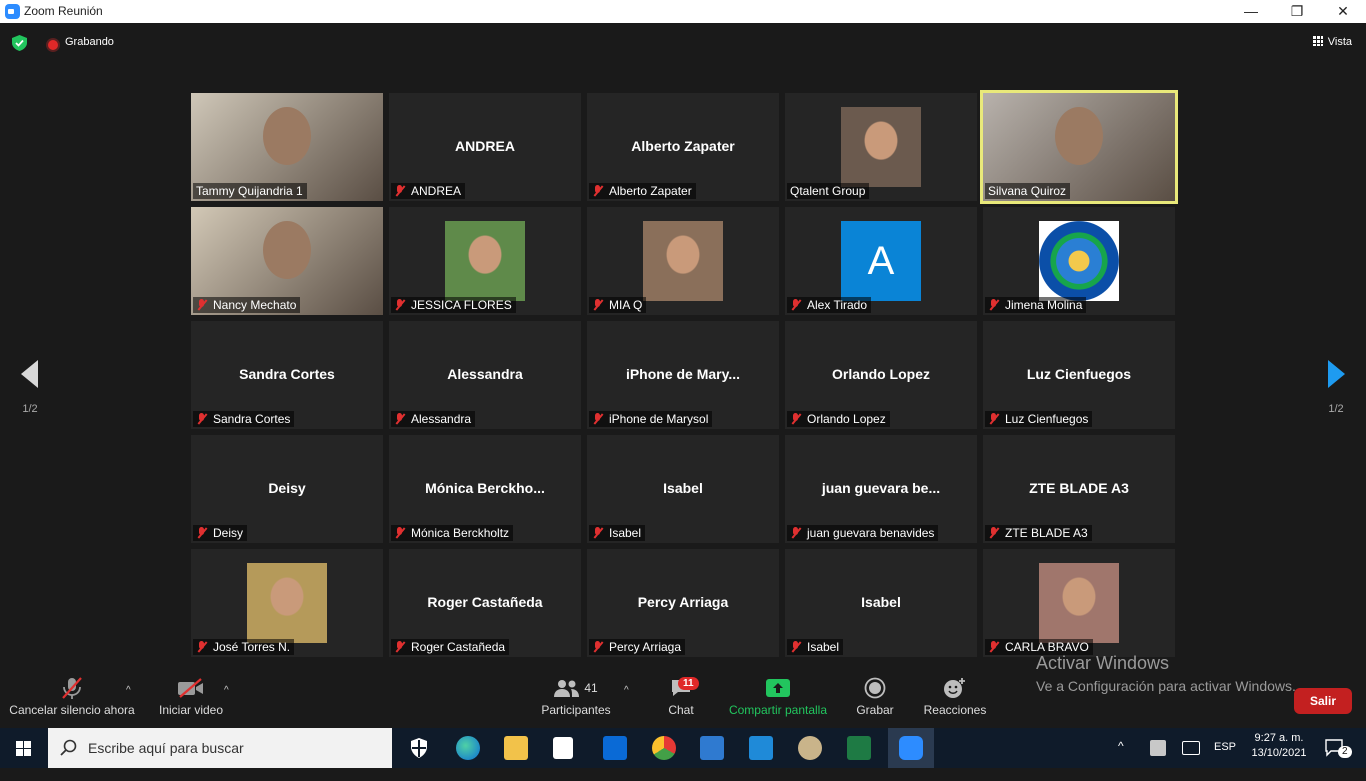 The image size is (1366, 781). What do you see at coordinates (1332, 42) in the screenshot?
I see `view-button: Vista` at bounding box center [1332, 42].